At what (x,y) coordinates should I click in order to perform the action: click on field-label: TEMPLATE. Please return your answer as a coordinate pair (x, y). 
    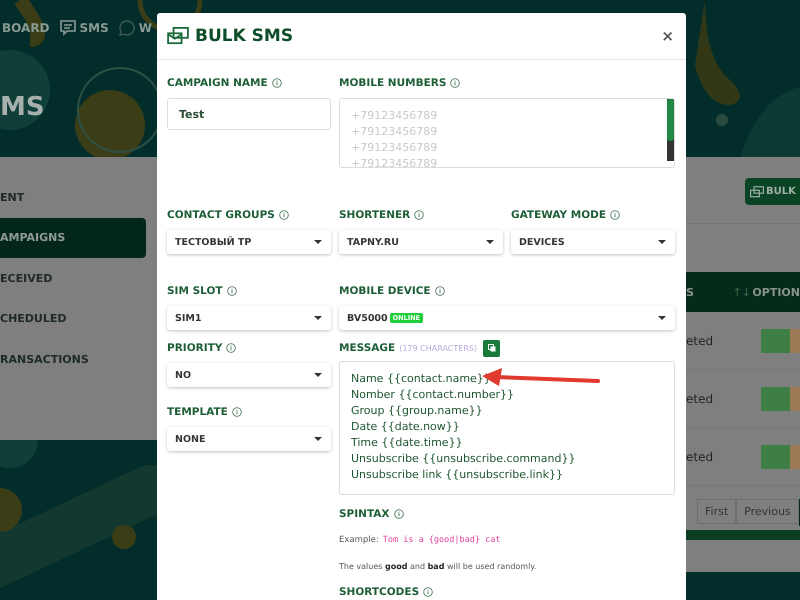
    Looking at the image, I should click on (197, 412).